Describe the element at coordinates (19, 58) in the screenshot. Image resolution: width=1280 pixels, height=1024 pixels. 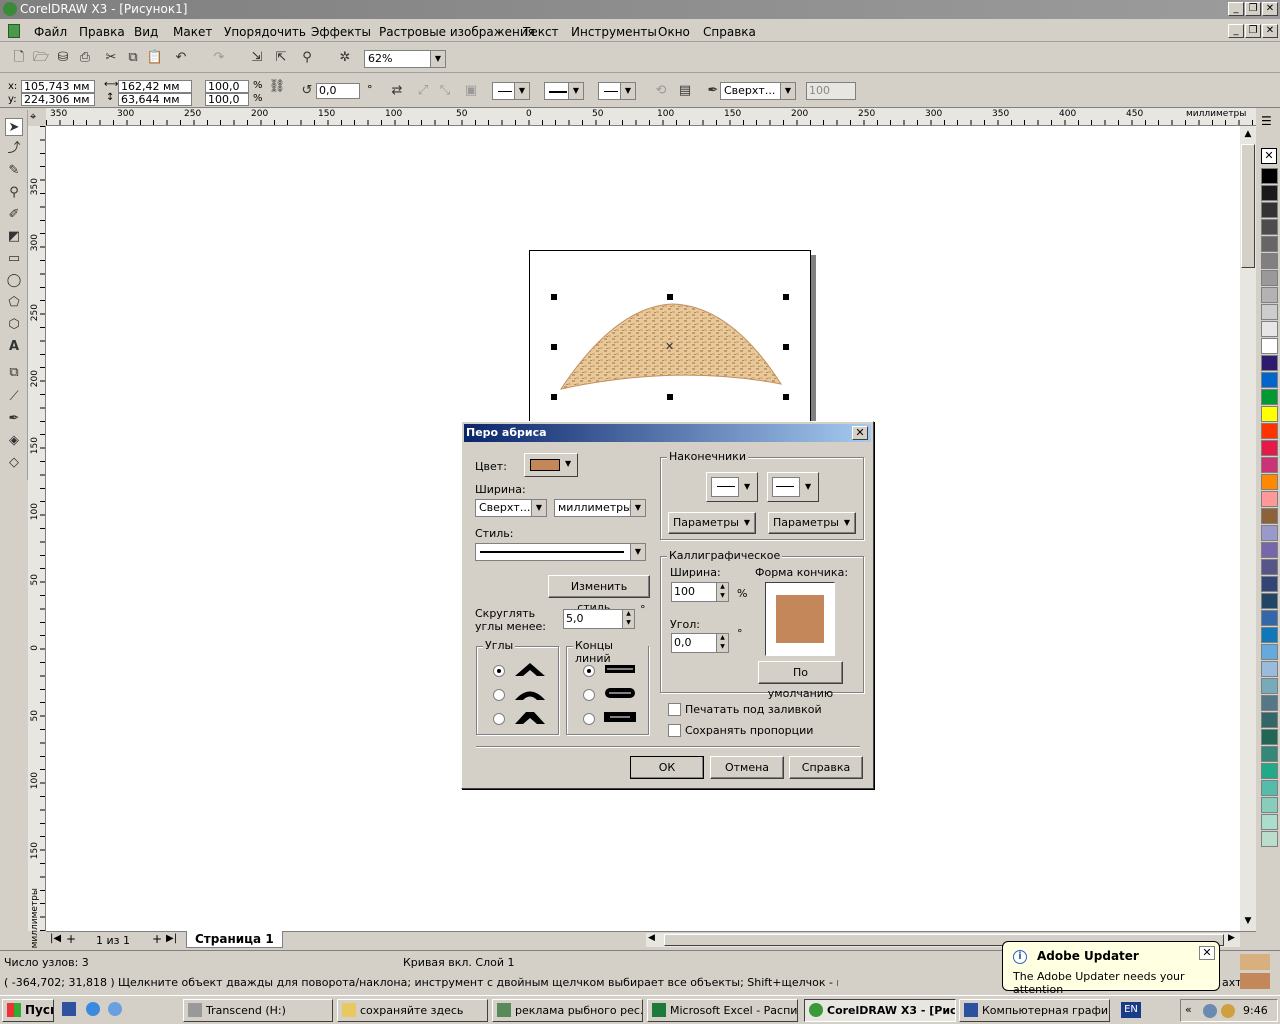
I see `new-icon: 🗋` at that location.